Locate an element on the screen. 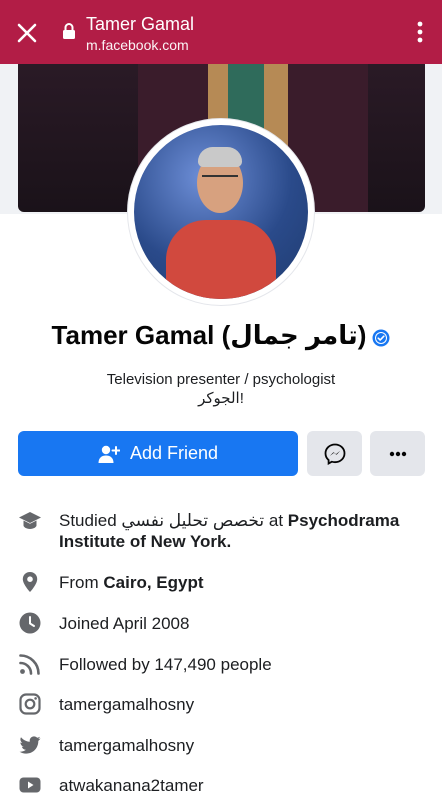 The image size is (442, 800). twitter-link: tamergamalhosny is located at coordinates (244, 745).